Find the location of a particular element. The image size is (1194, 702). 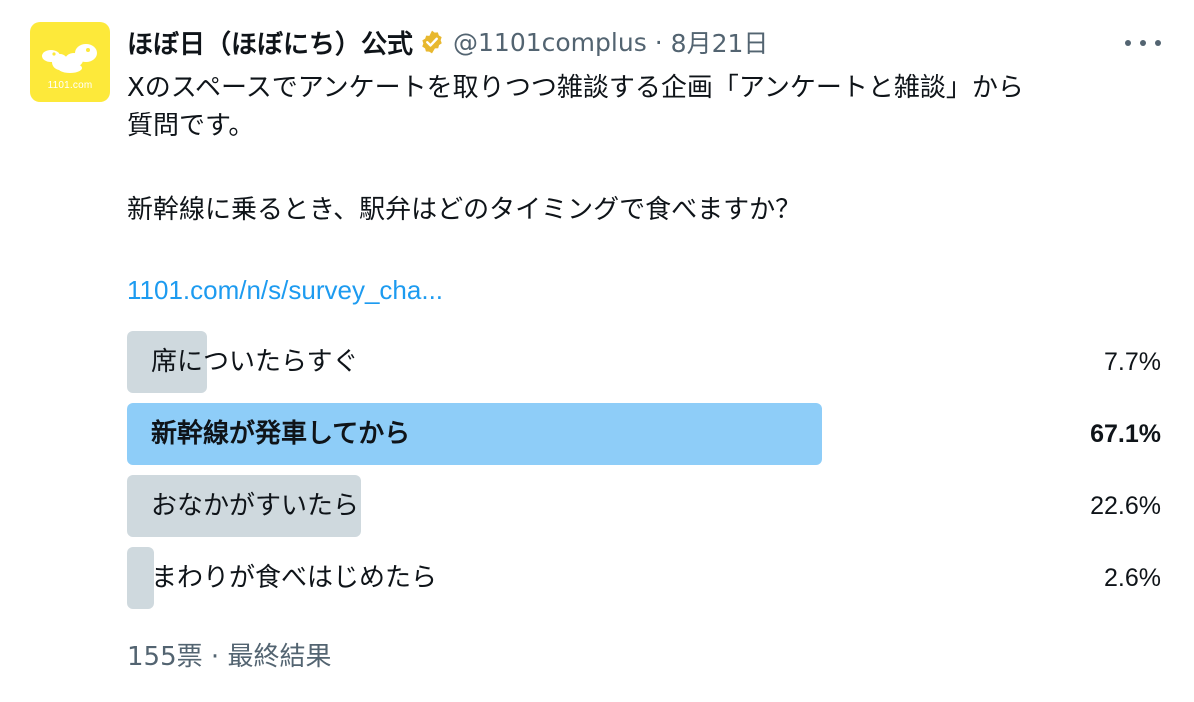

more-options-icon is located at coordinates (1143, 45).